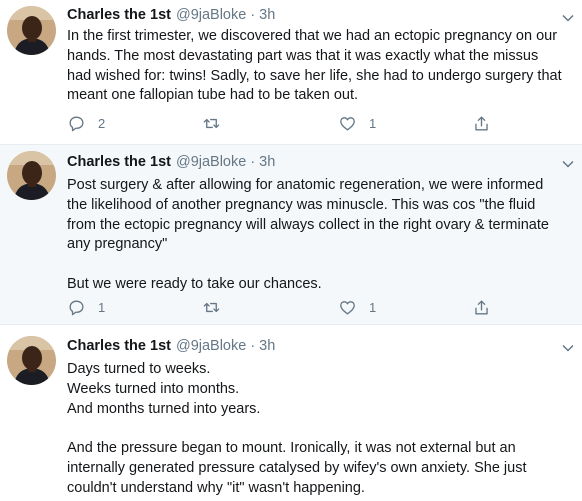 This screenshot has width=582, height=501. I want to click on tweet-actions: 2 1, so click(282, 124).